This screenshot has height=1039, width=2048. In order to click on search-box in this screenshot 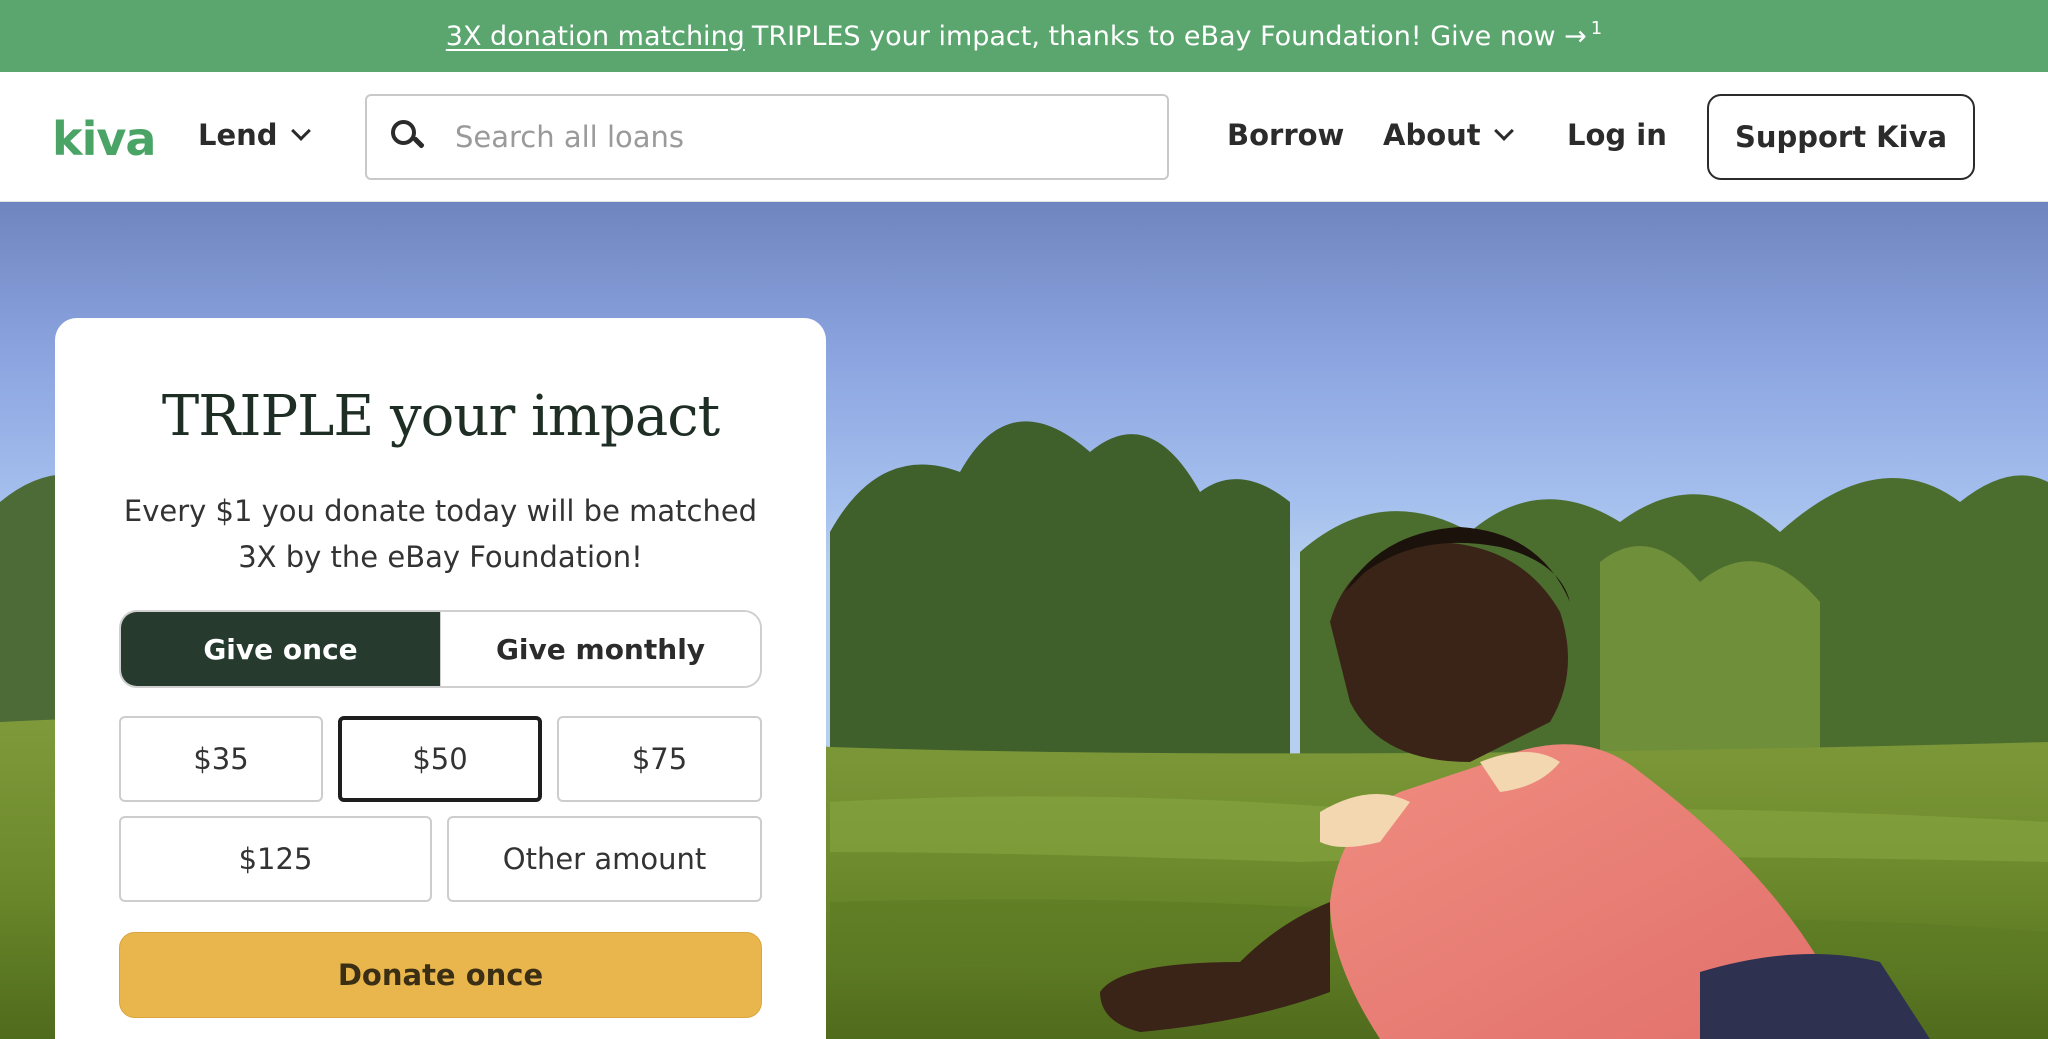, I will do `click(767, 137)`.